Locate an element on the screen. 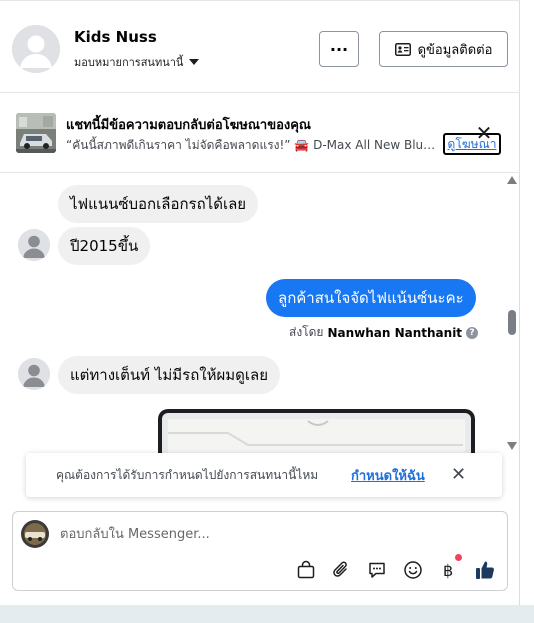 The image size is (534, 623). page-logo-icon is located at coordinates (35, 534).